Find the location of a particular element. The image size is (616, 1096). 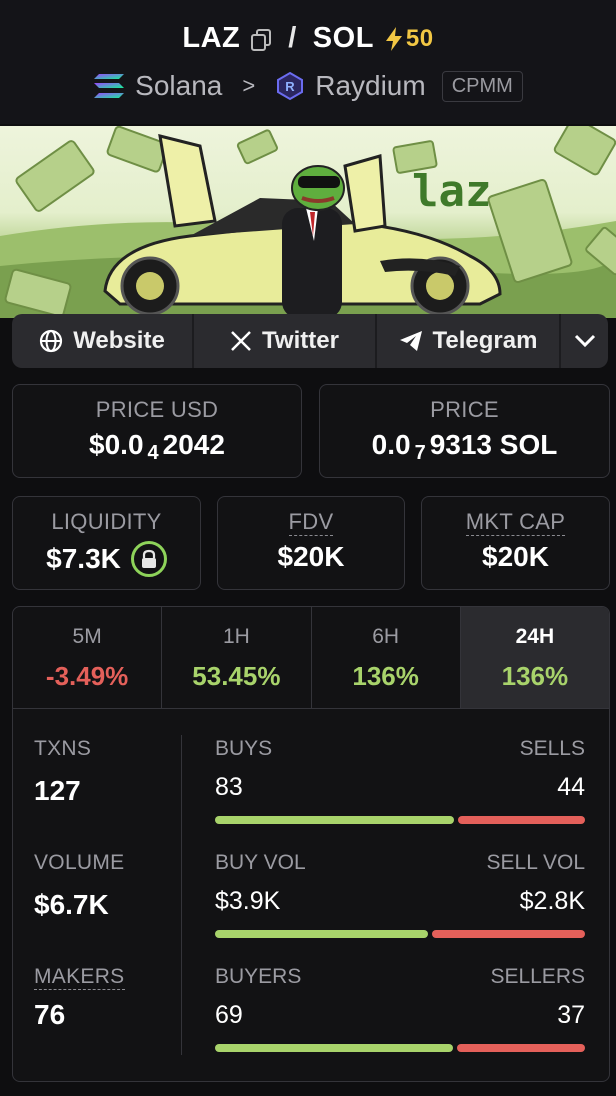

twitter-button: Twitter is located at coordinates (285, 341).